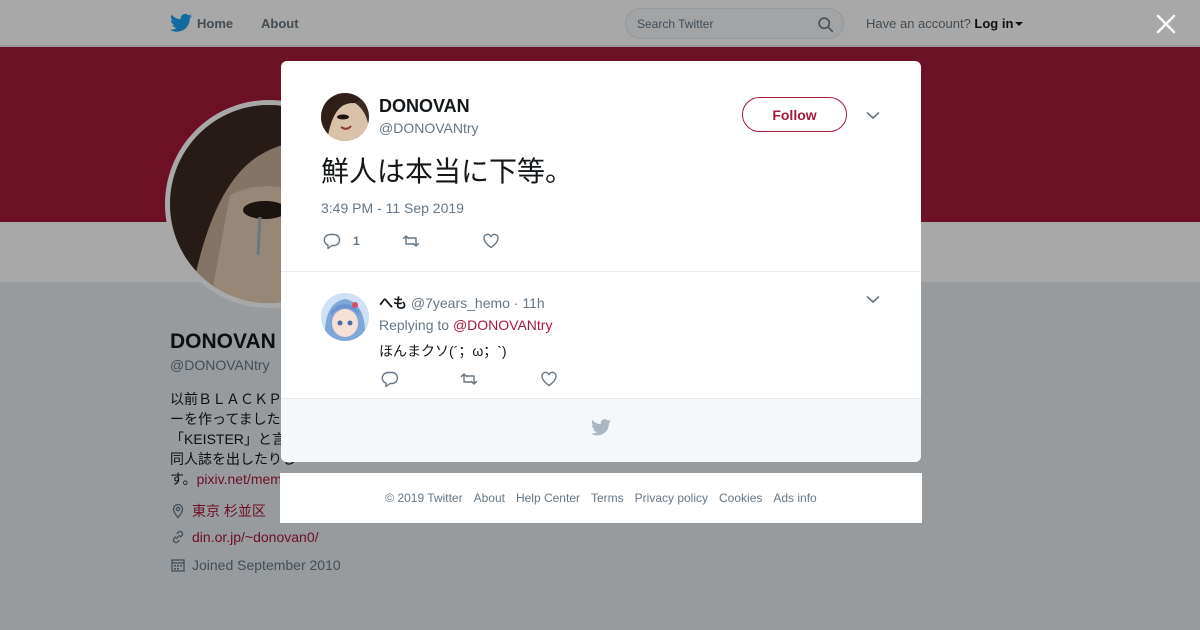 This screenshot has width=1200, height=630. I want to click on reply-author-handle: @7years_hemo, so click(460, 303).